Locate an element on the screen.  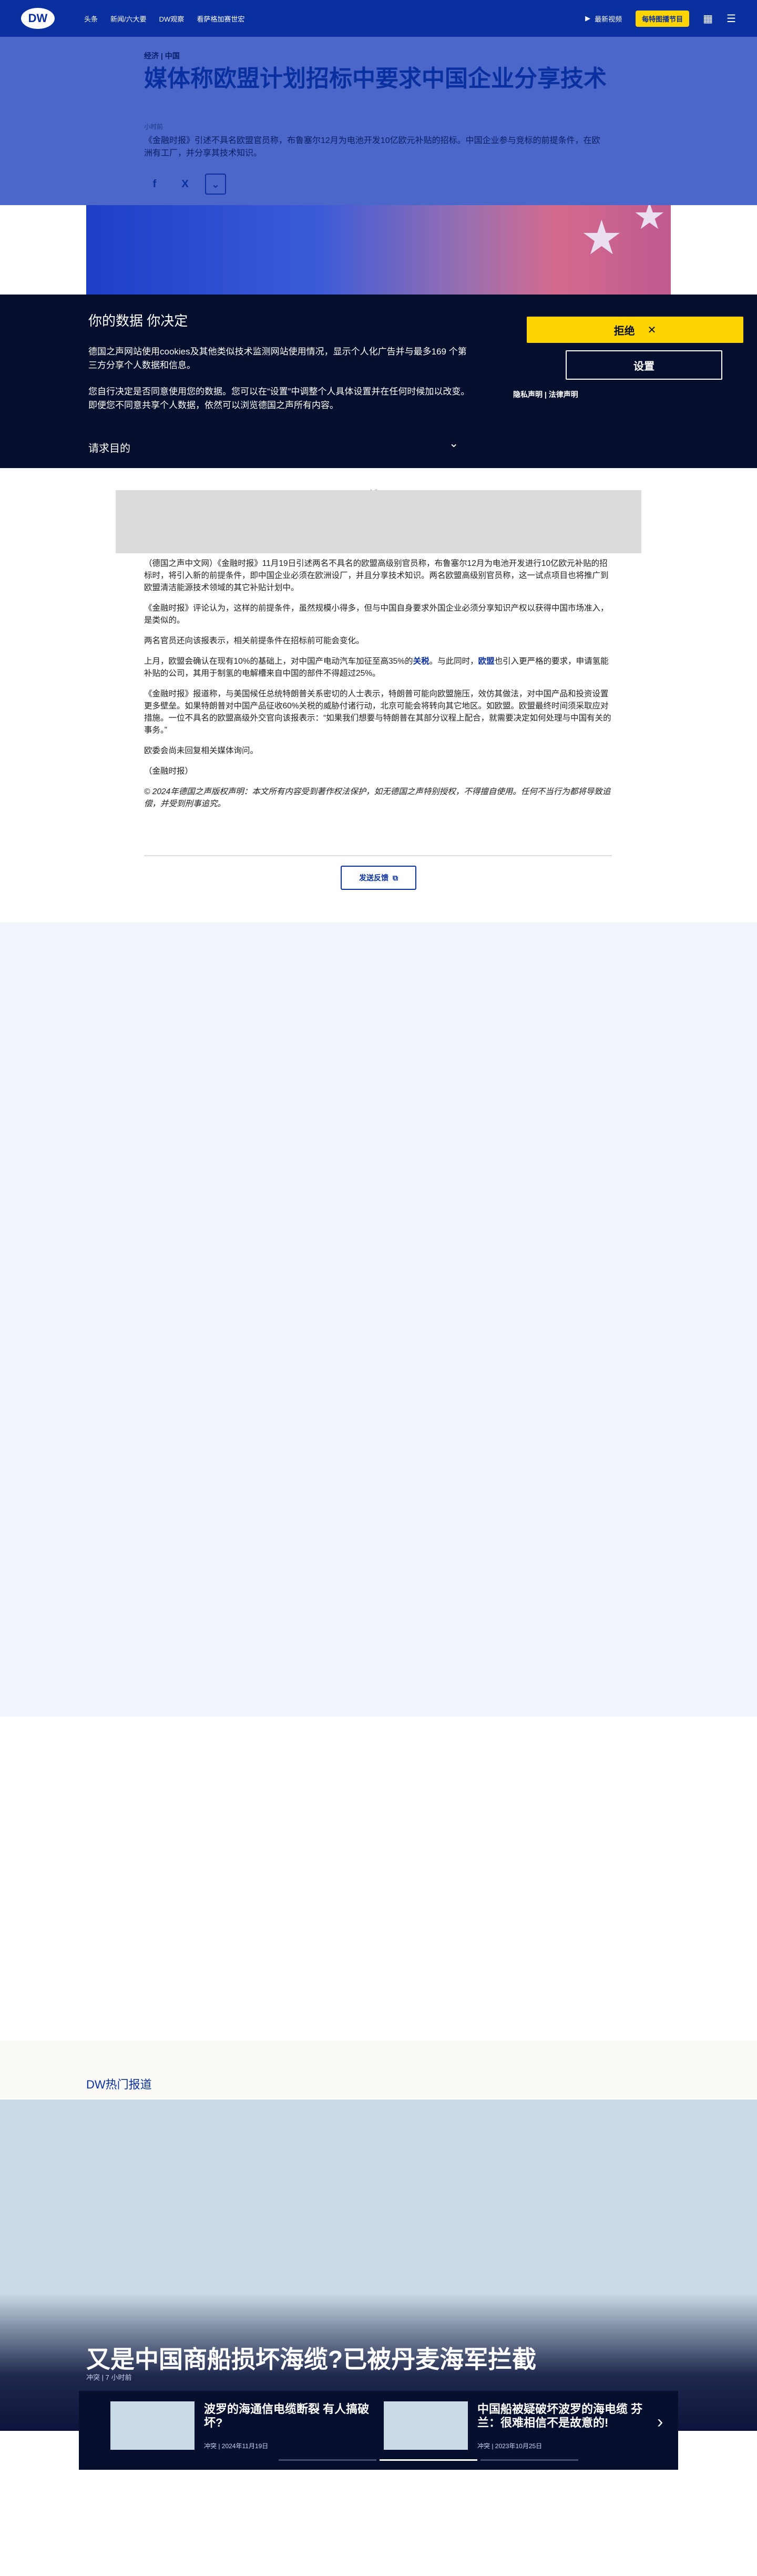
chevron-down-icon: ⌄ is located at coordinates (453, 443).